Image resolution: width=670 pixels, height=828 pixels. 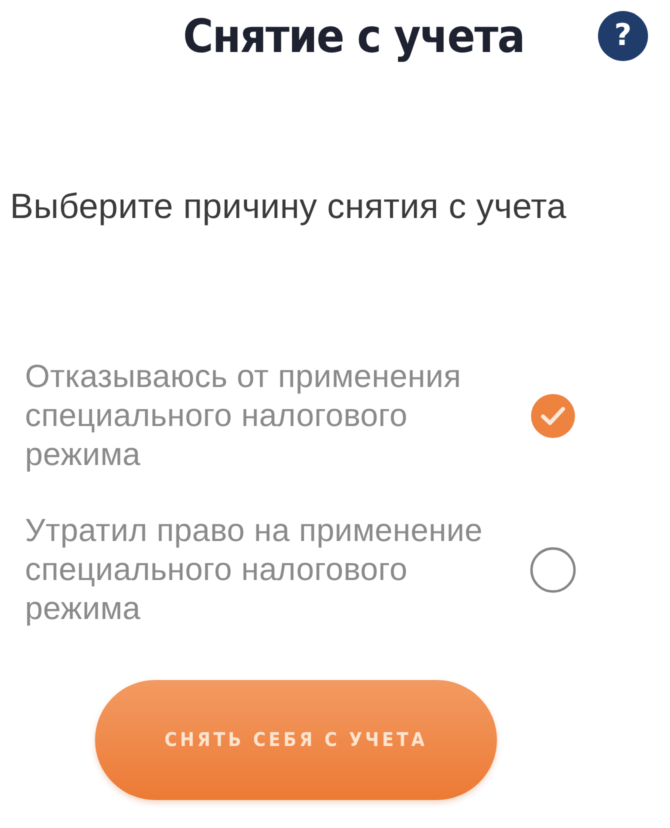 I want to click on page-title: Снятие с учета, so click(x=353, y=36).